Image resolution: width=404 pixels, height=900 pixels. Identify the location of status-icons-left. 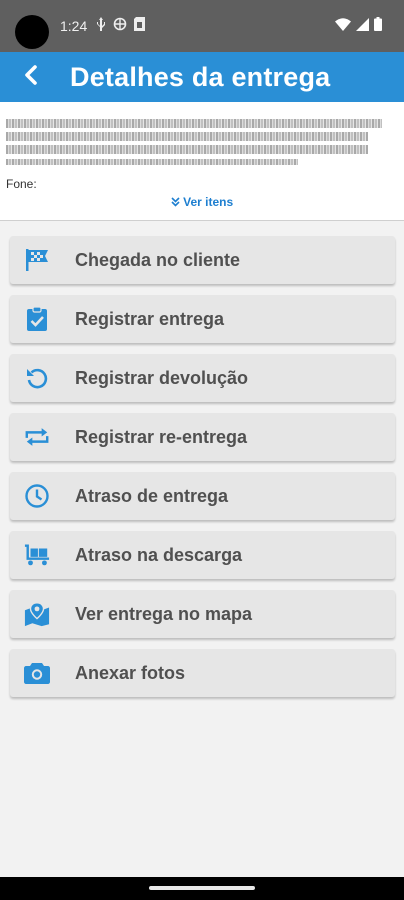
(120, 24).